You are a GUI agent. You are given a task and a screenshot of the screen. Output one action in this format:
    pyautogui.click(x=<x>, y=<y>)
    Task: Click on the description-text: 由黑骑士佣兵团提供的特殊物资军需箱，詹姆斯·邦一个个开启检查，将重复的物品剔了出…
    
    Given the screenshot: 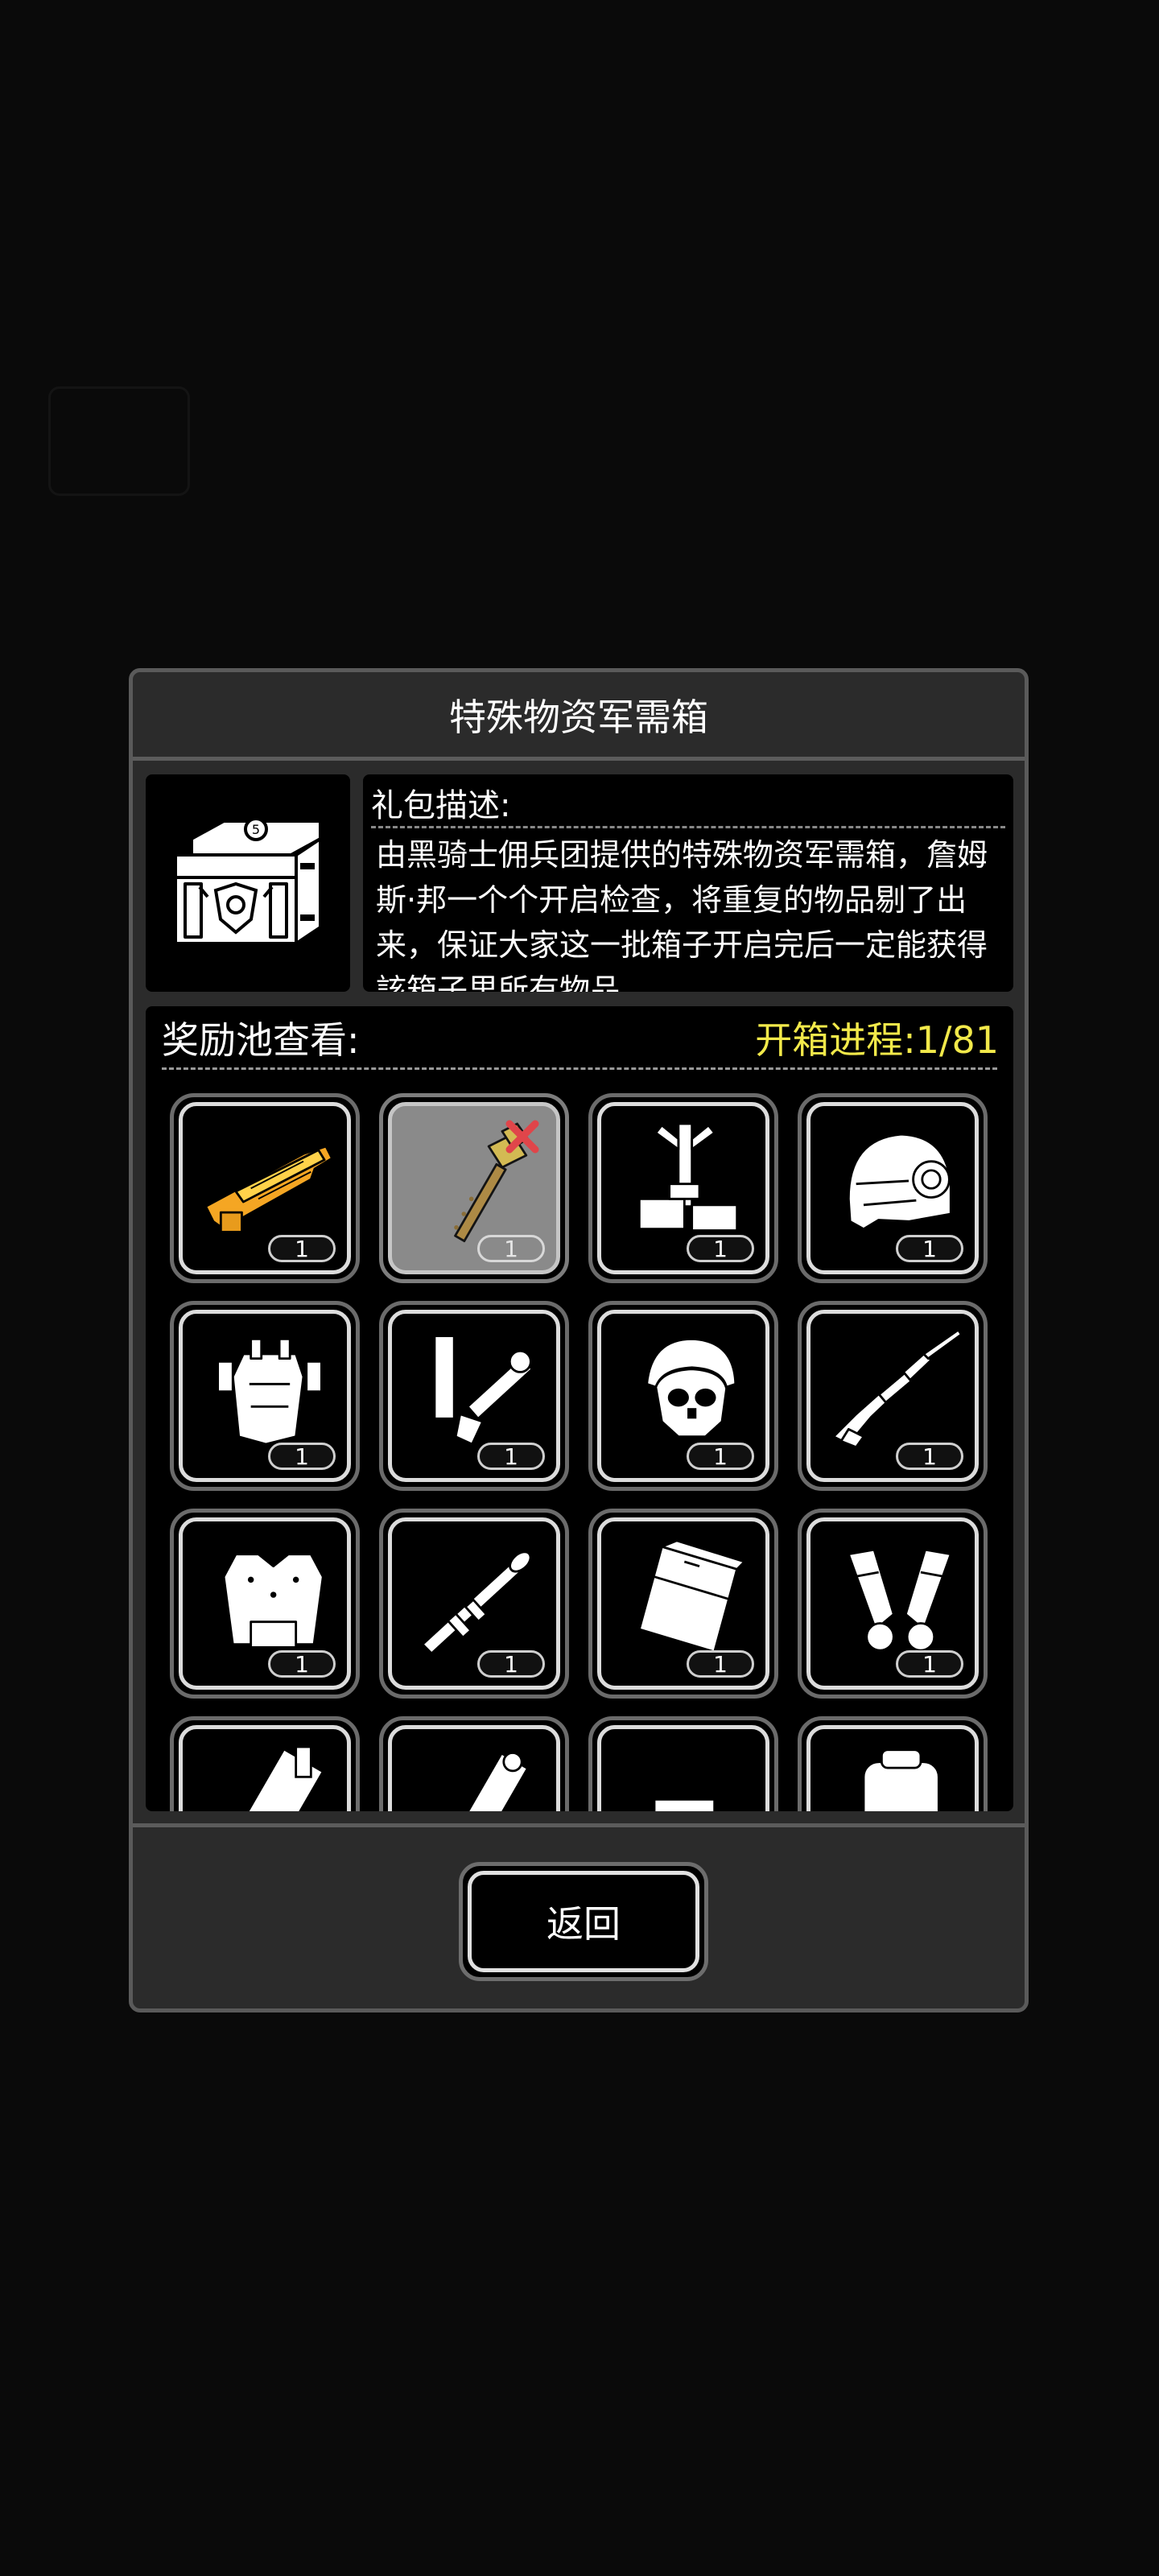 What is the action you would take?
    pyautogui.click(x=682, y=914)
    